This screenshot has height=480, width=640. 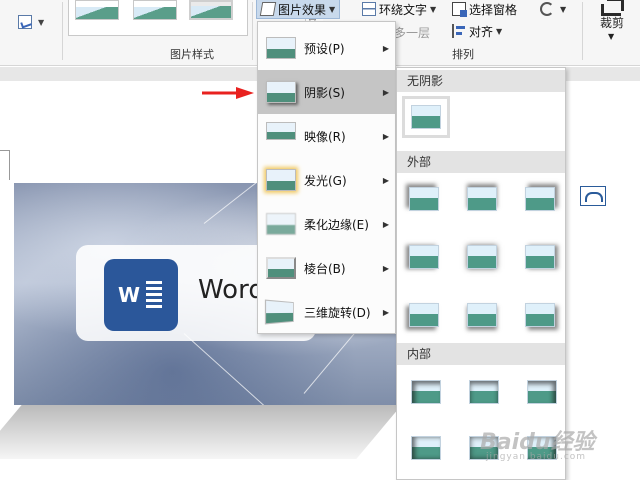 I want to click on align-button: 对齐 ▼, so click(x=477, y=31).